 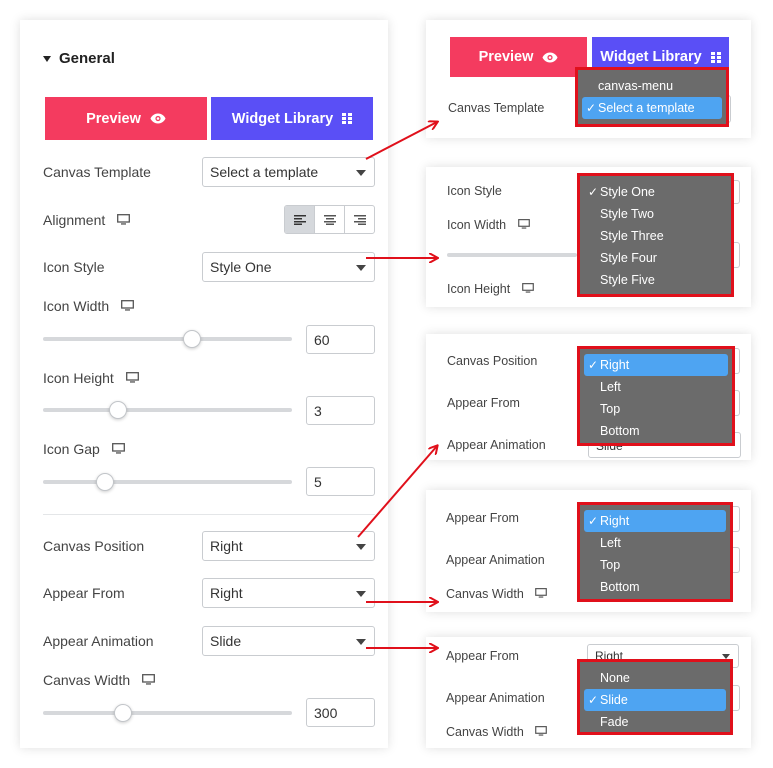 What do you see at coordinates (655, 678) in the screenshot?
I see `dropdown-option: None` at bounding box center [655, 678].